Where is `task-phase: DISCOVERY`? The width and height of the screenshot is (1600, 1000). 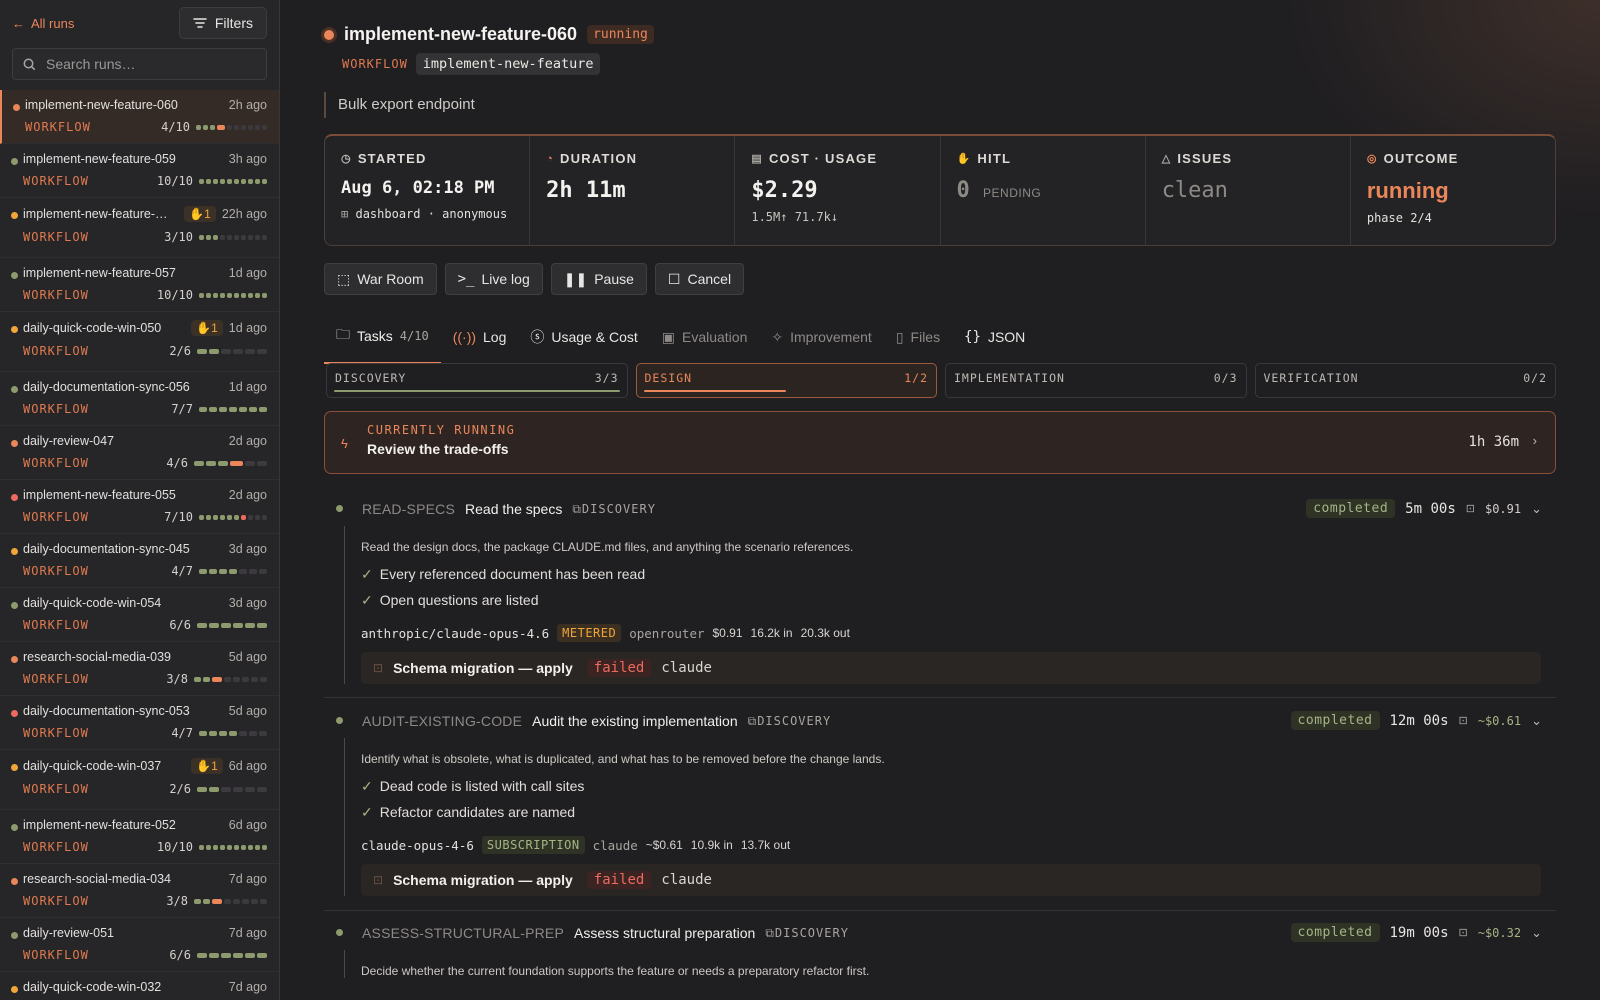
task-phase: DISCOVERY is located at coordinates (794, 720).